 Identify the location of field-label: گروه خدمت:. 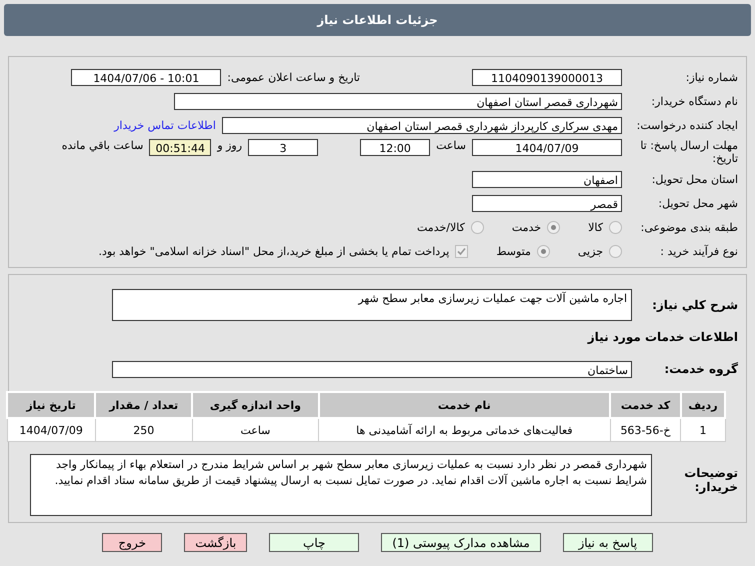
(700, 369).